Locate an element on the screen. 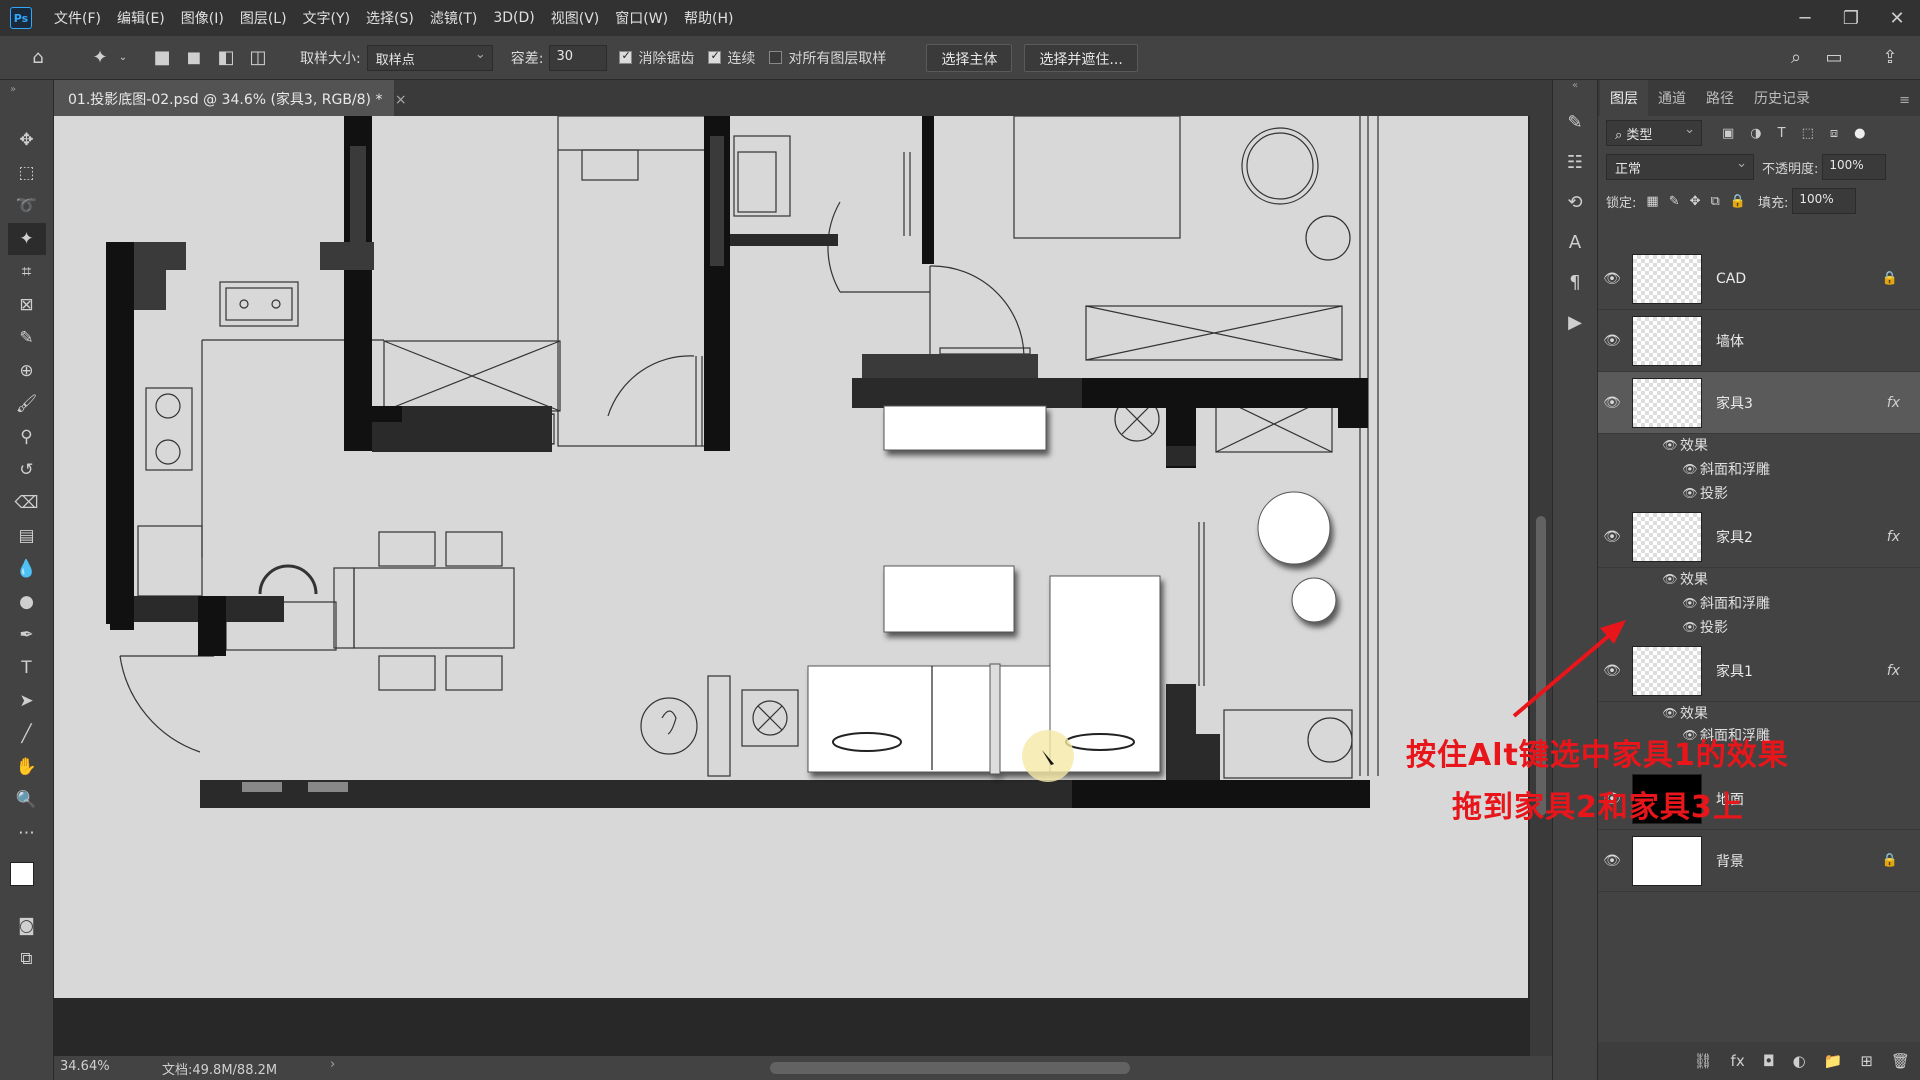 Image resolution: width=1920 pixels, height=1080 pixels. chevron-down-icon: ⌄ is located at coordinates (123, 58).